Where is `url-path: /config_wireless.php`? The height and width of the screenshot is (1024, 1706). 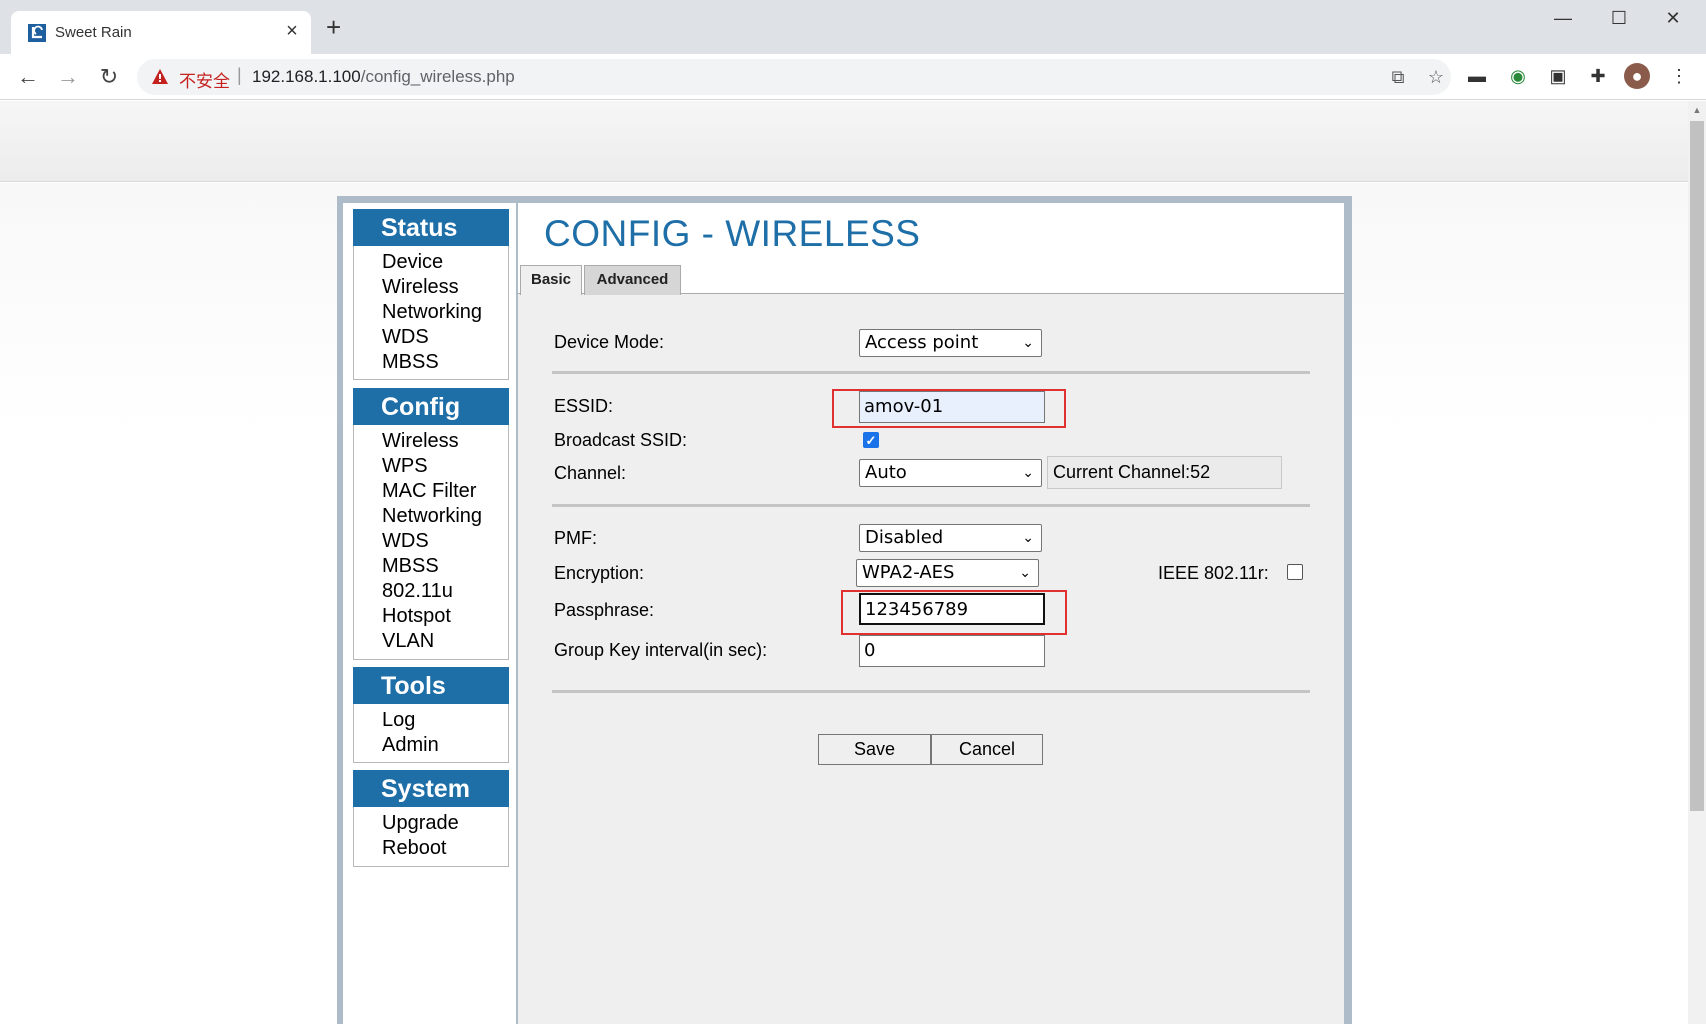
url-path: /config_wireless.php is located at coordinates (437, 76).